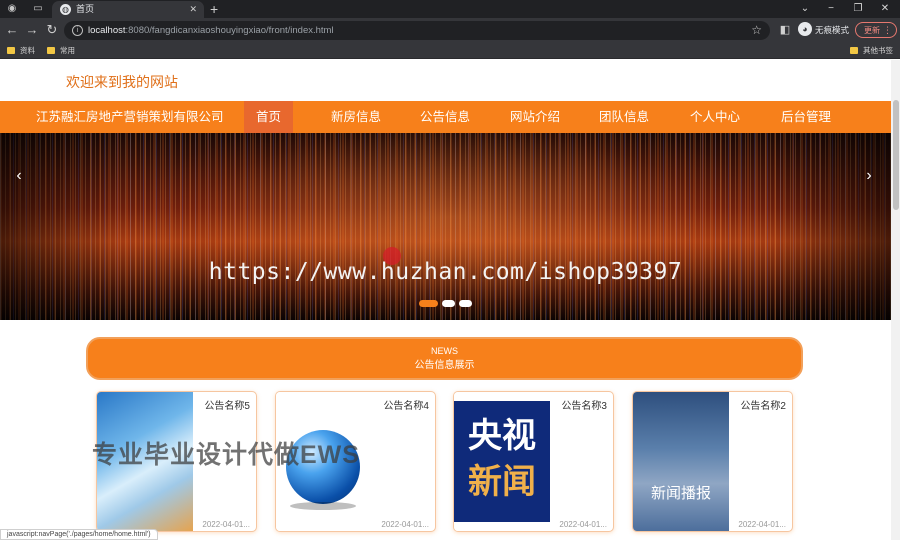 The height and width of the screenshot is (540, 900). What do you see at coordinates (885, 9) in the screenshot?
I see `window-close-button: ✕` at bounding box center [885, 9].